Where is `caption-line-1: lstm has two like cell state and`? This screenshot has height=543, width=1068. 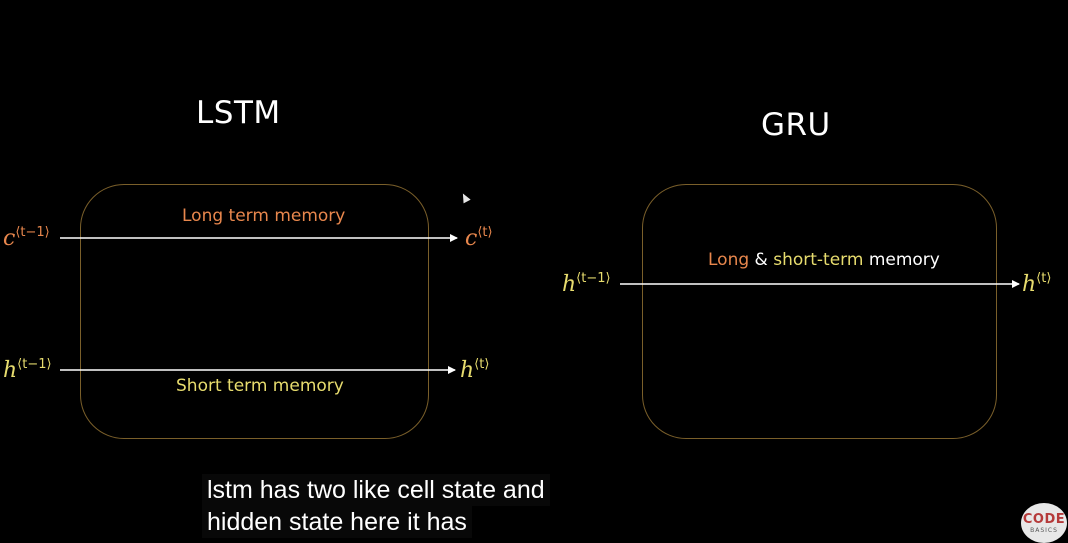
caption-line-1: lstm has two like cell state and is located at coordinates (376, 490).